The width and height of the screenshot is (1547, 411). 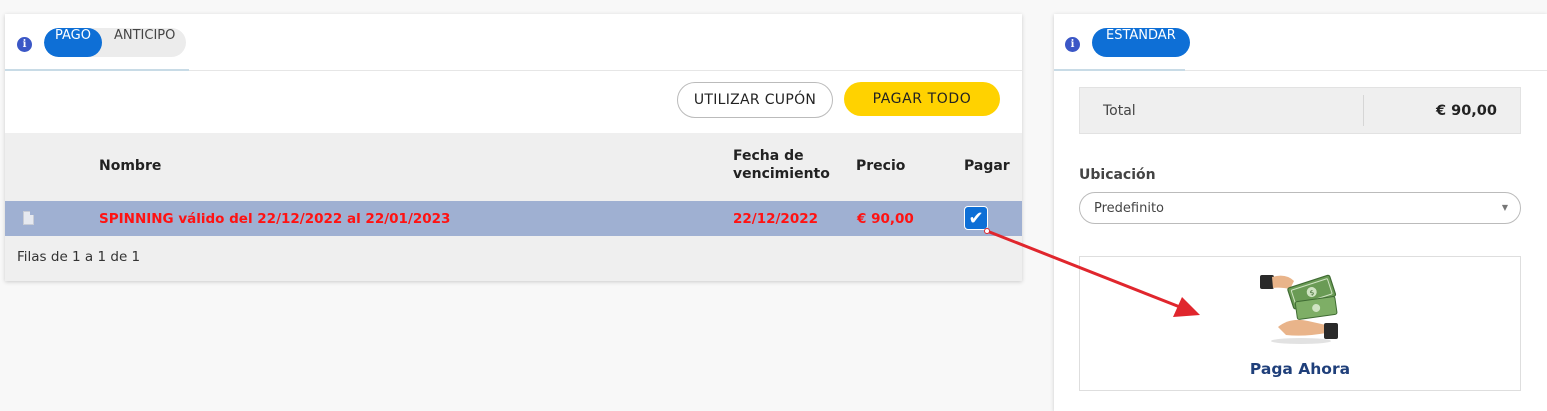 I want to click on column-header-precio: Precio, so click(x=880, y=166).